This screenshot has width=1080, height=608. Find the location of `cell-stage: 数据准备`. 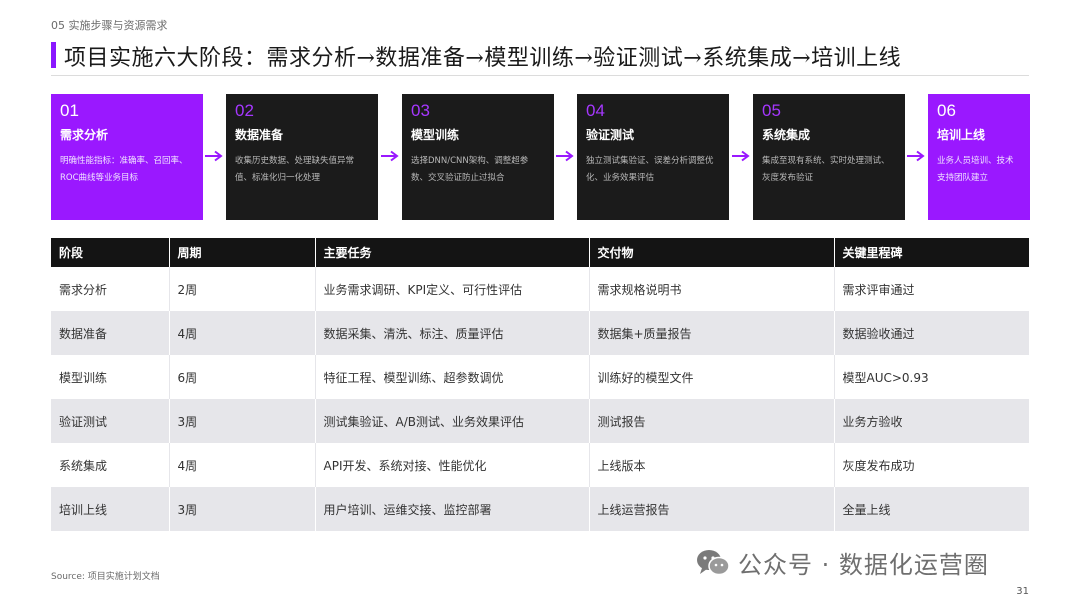

cell-stage: 数据准备 is located at coordinates (110, 333).